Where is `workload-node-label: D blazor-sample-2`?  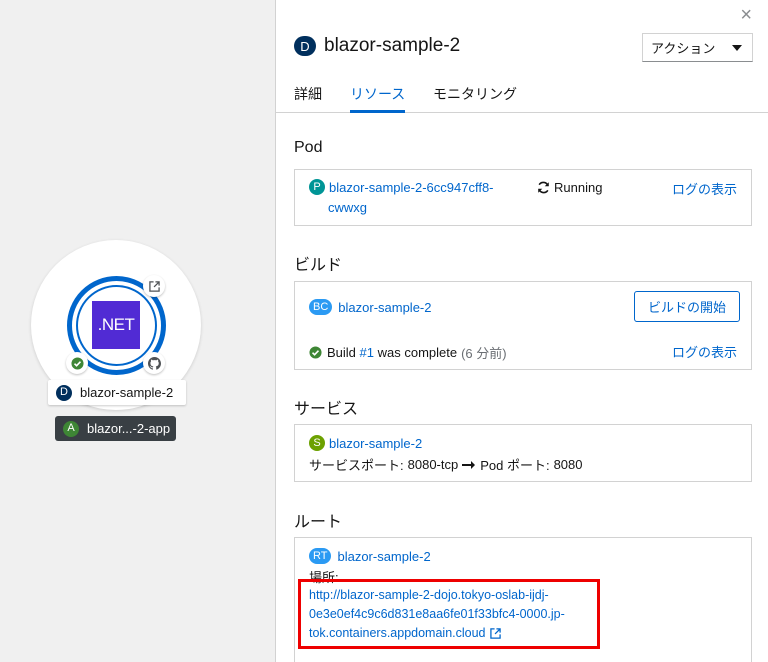
workload-node-label: D blazor-sample-2 is located at coordinates (117, 392).